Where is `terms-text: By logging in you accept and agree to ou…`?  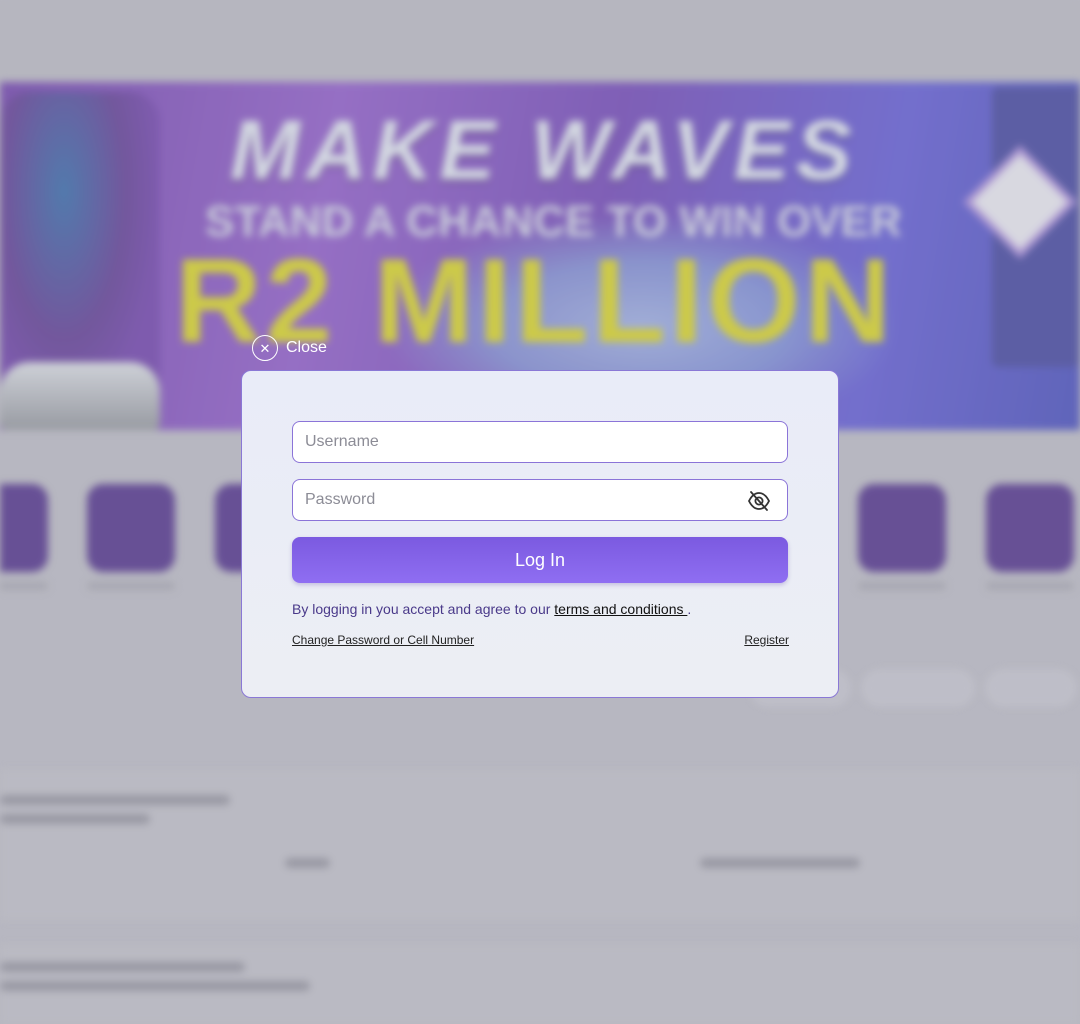 terms-text: By logging in you accept and agree to ou… is located at coordinates (491, 609).